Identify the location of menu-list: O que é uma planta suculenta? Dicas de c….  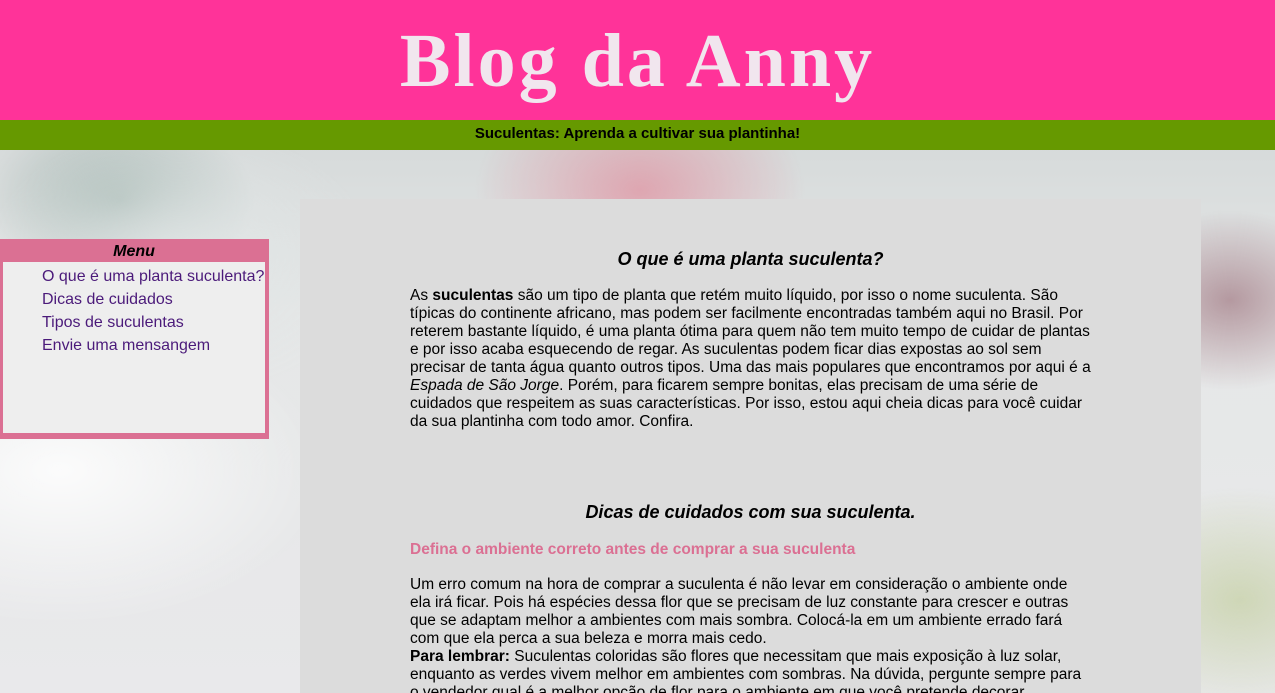
(134, 311).